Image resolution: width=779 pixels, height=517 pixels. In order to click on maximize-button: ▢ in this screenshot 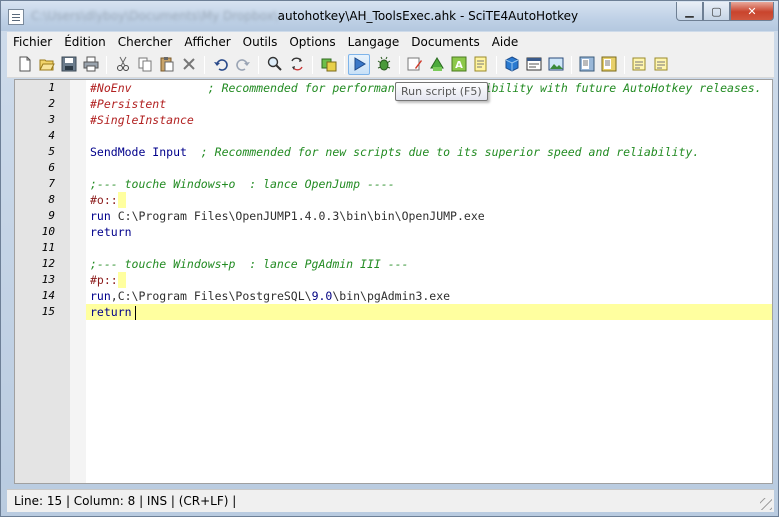, I will do `click(716, 11)`.